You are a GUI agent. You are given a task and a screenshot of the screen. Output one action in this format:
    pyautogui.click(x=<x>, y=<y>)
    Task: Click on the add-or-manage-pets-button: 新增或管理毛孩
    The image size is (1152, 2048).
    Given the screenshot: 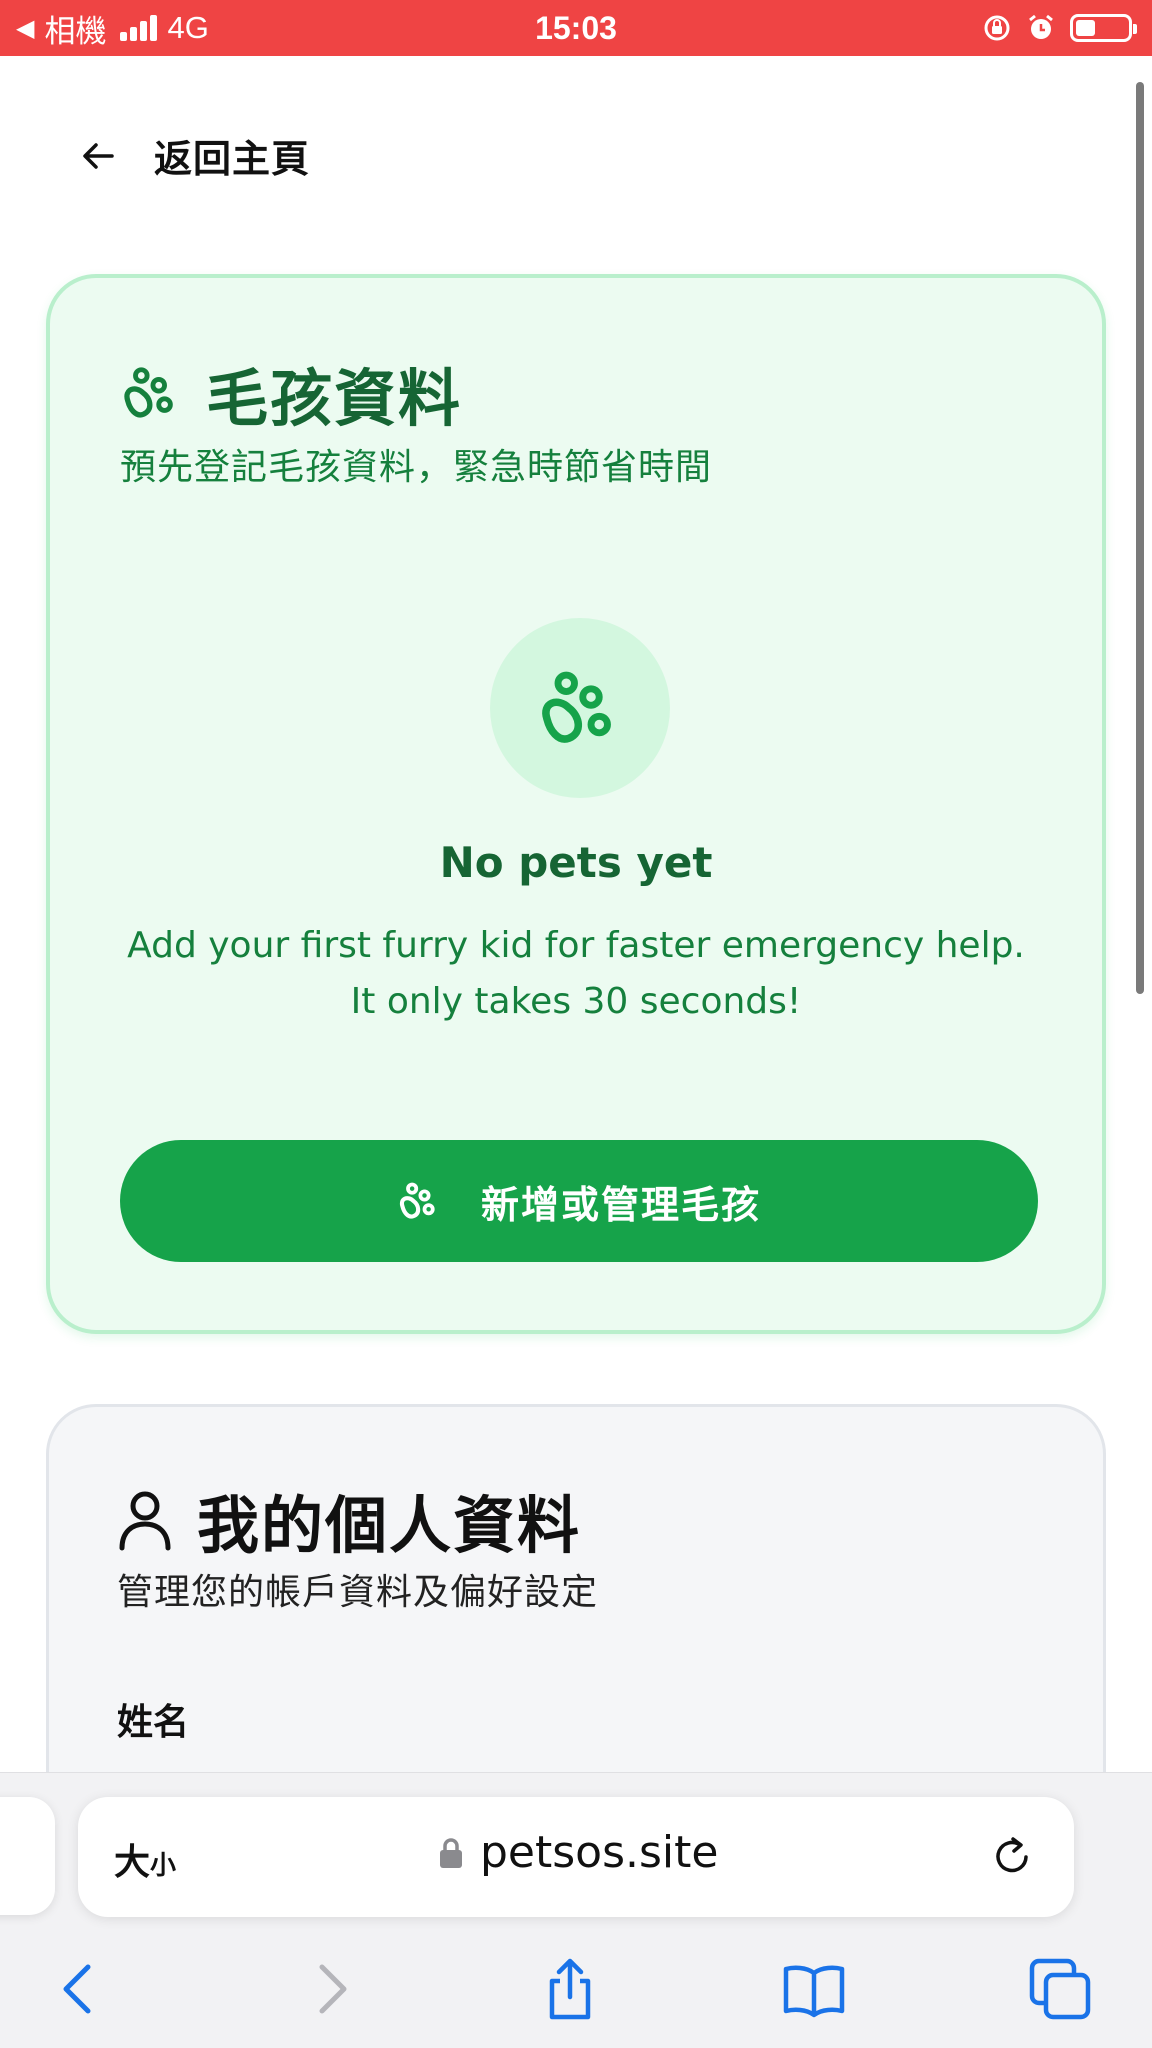 What is the action you would take?
    pyautogui.click(x=579, y=1201)
    